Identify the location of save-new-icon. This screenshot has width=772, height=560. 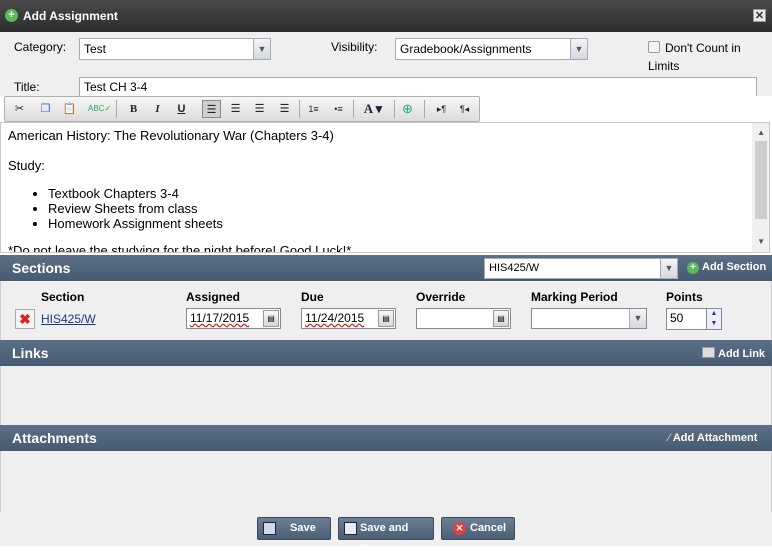
(350, 528).